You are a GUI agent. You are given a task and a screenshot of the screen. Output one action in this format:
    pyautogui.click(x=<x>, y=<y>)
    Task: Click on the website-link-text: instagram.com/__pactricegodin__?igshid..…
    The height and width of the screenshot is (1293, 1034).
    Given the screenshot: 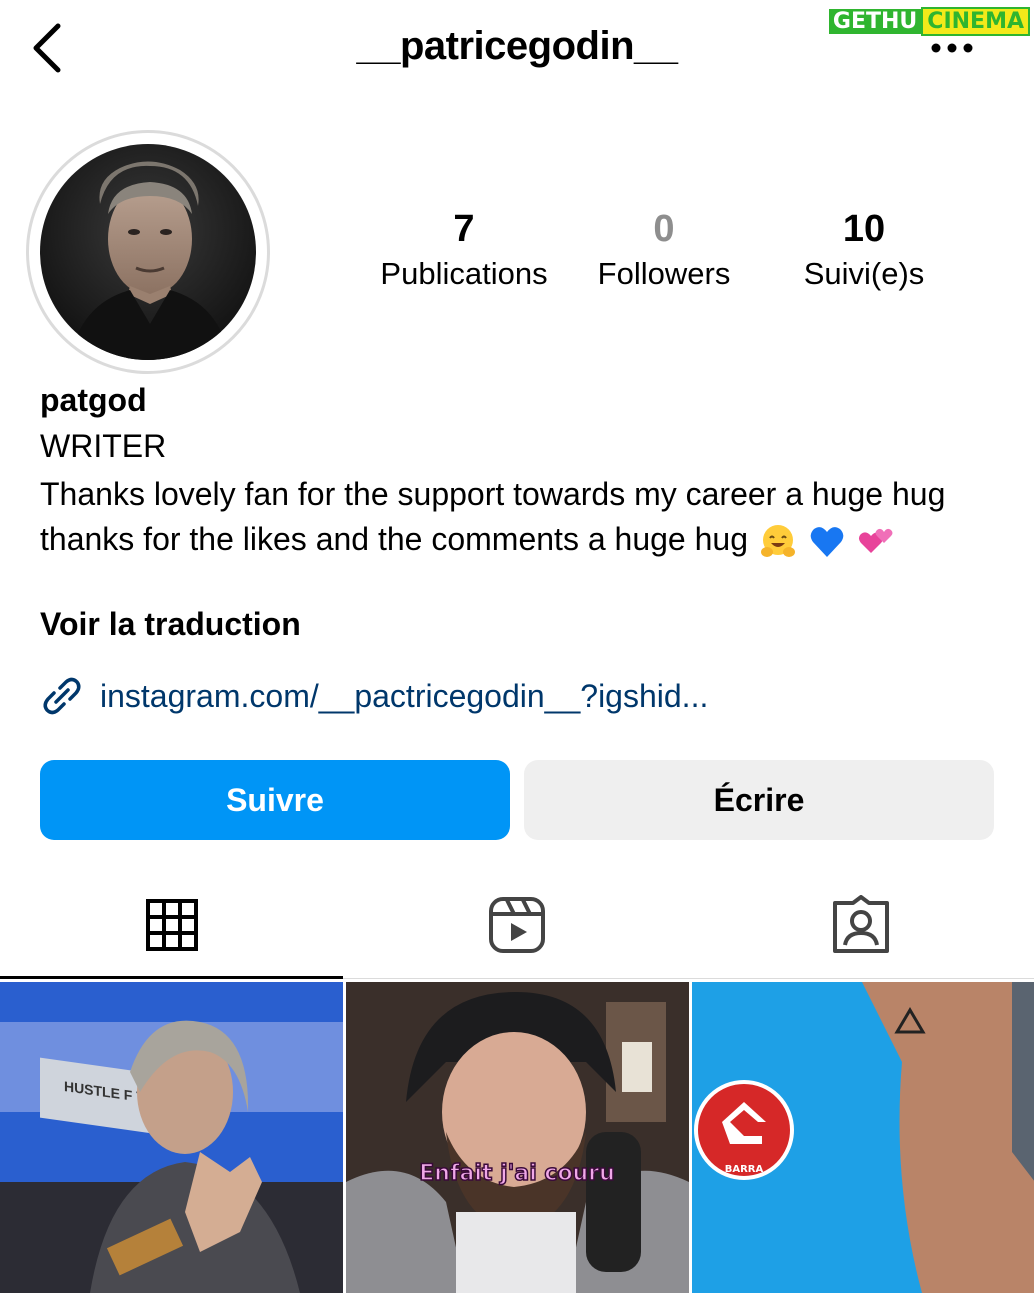 What is the action you would take?
    pyautogui.click(x=404, y=695)
    